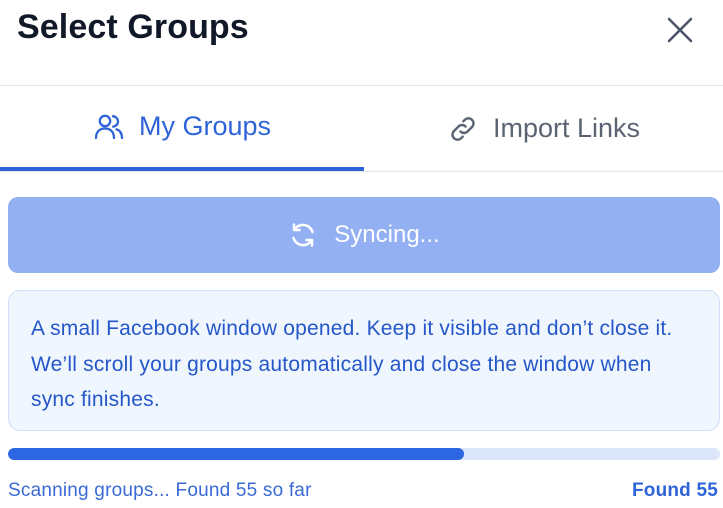 This screenshot has width=723, height=508. What do you see at coordinates (133, 27) in the screenshot?
I see `modal-title: Select Groups` at bounding box center [133, 27].